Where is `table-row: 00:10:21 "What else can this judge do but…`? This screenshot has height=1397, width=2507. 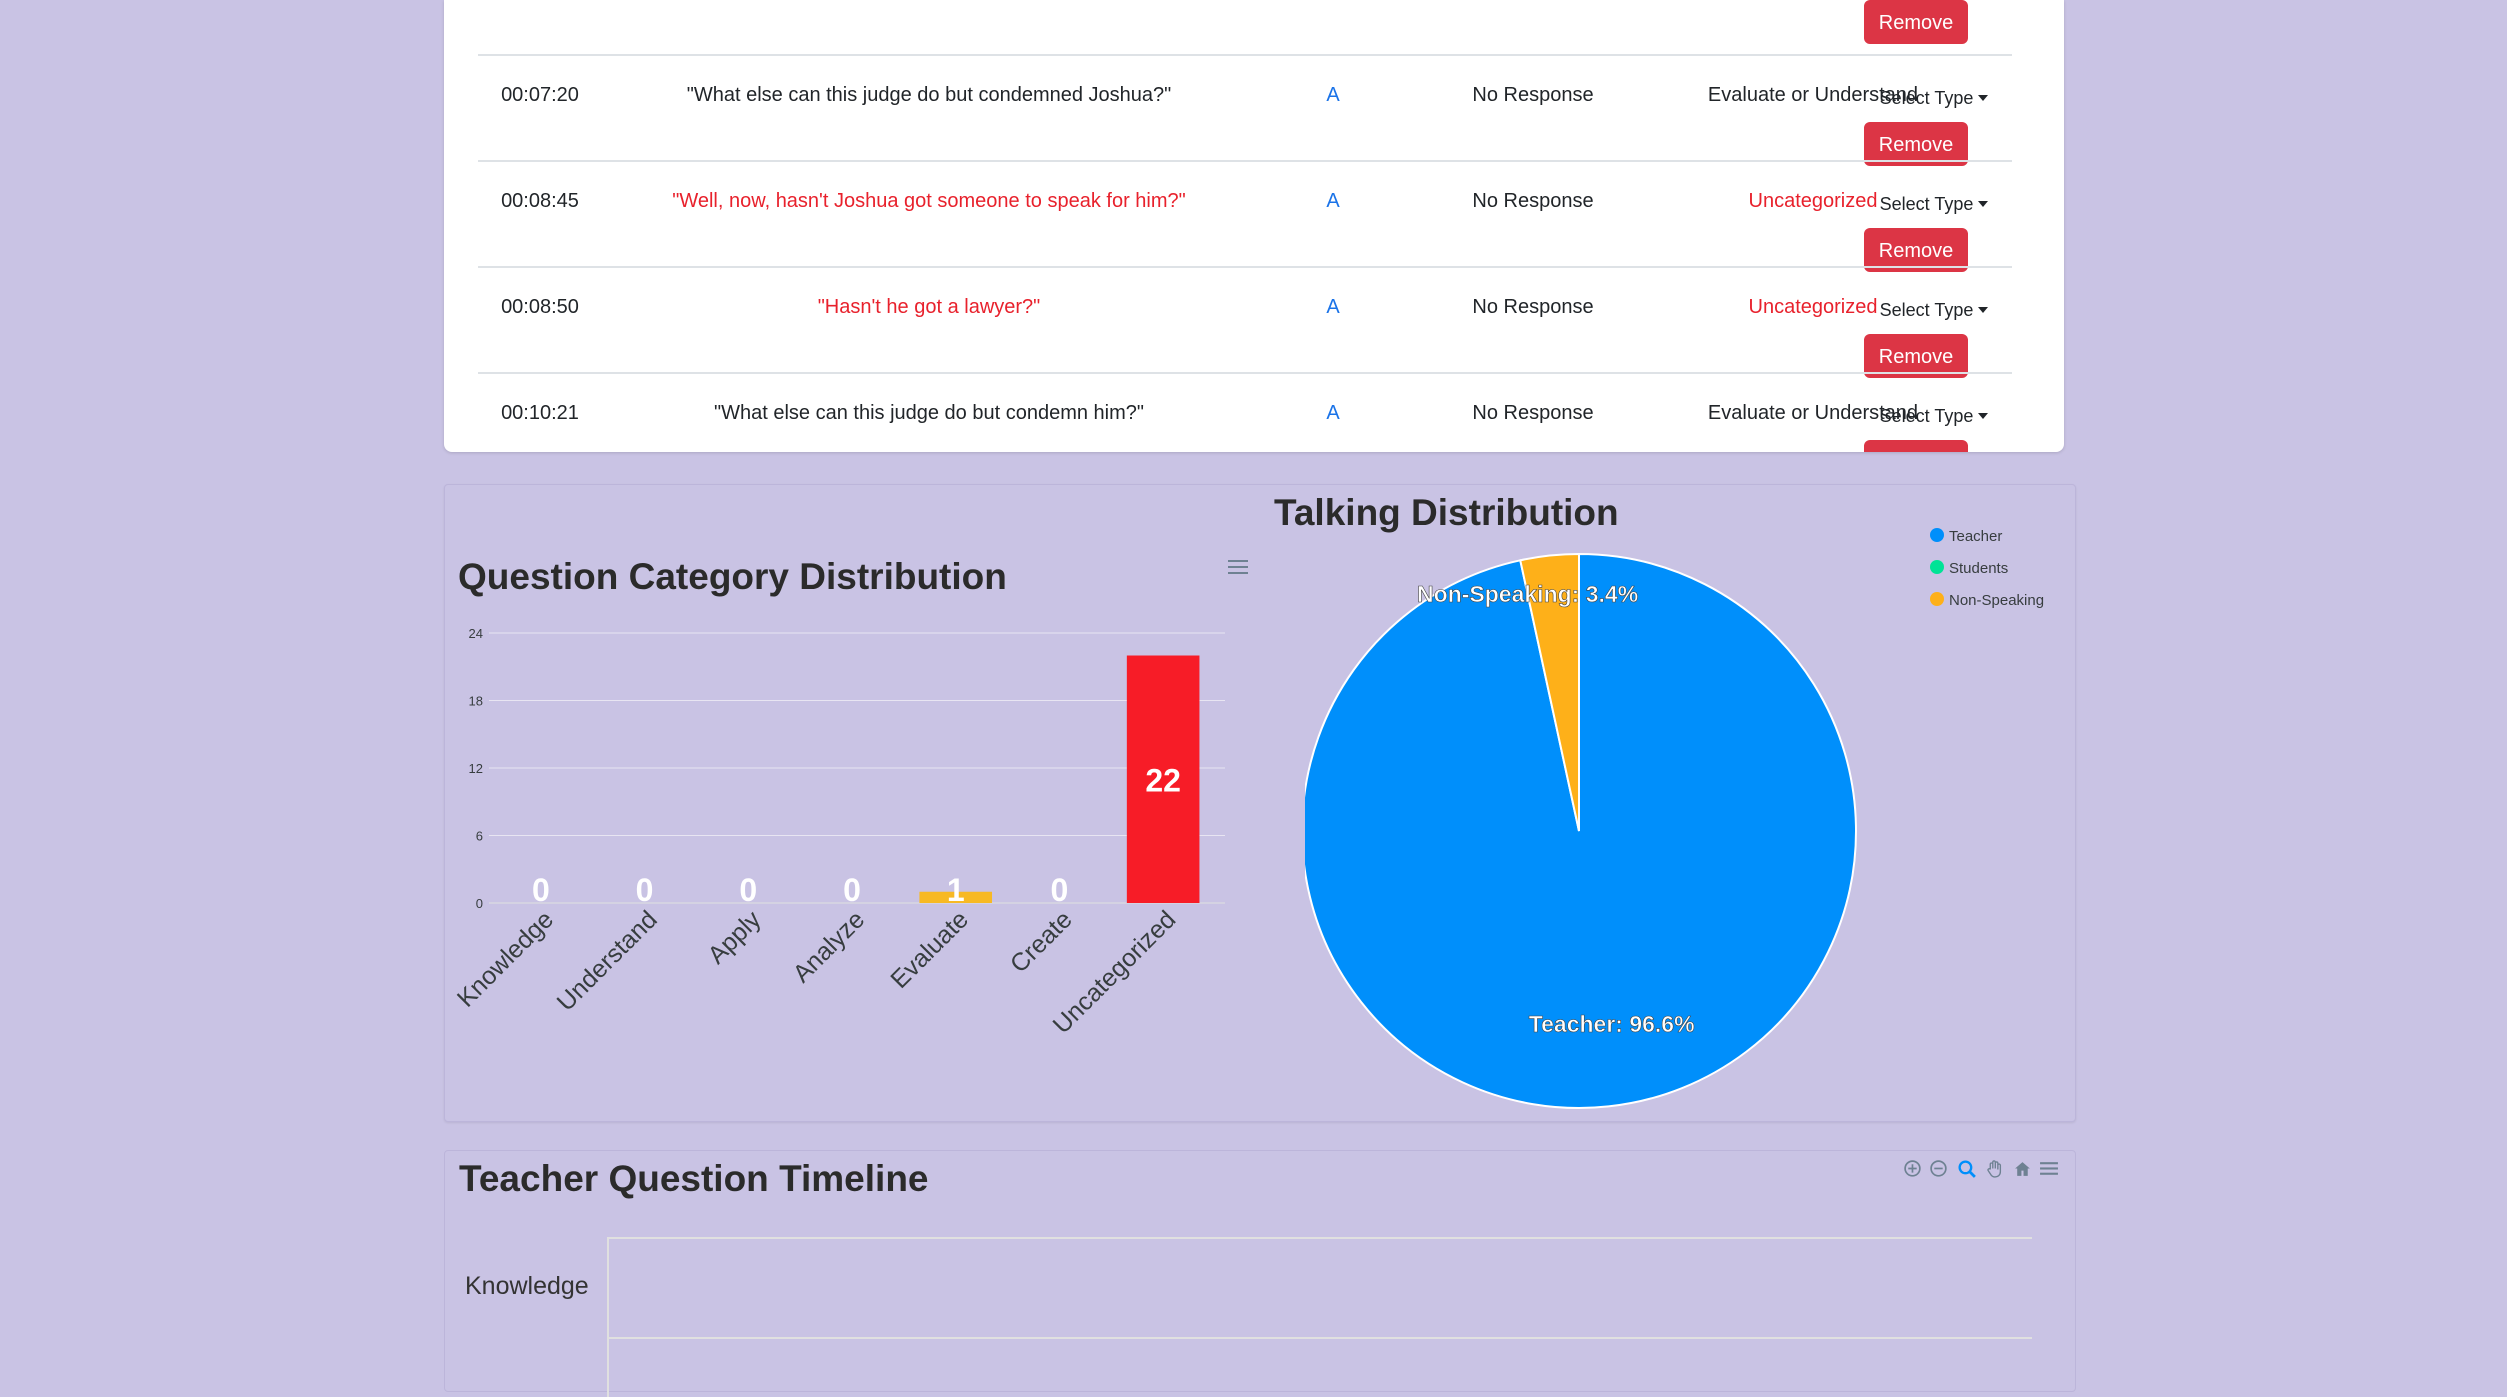 table-row: 00:10:21 "What else can this judge do but… is located at coordinates (1245, 412).